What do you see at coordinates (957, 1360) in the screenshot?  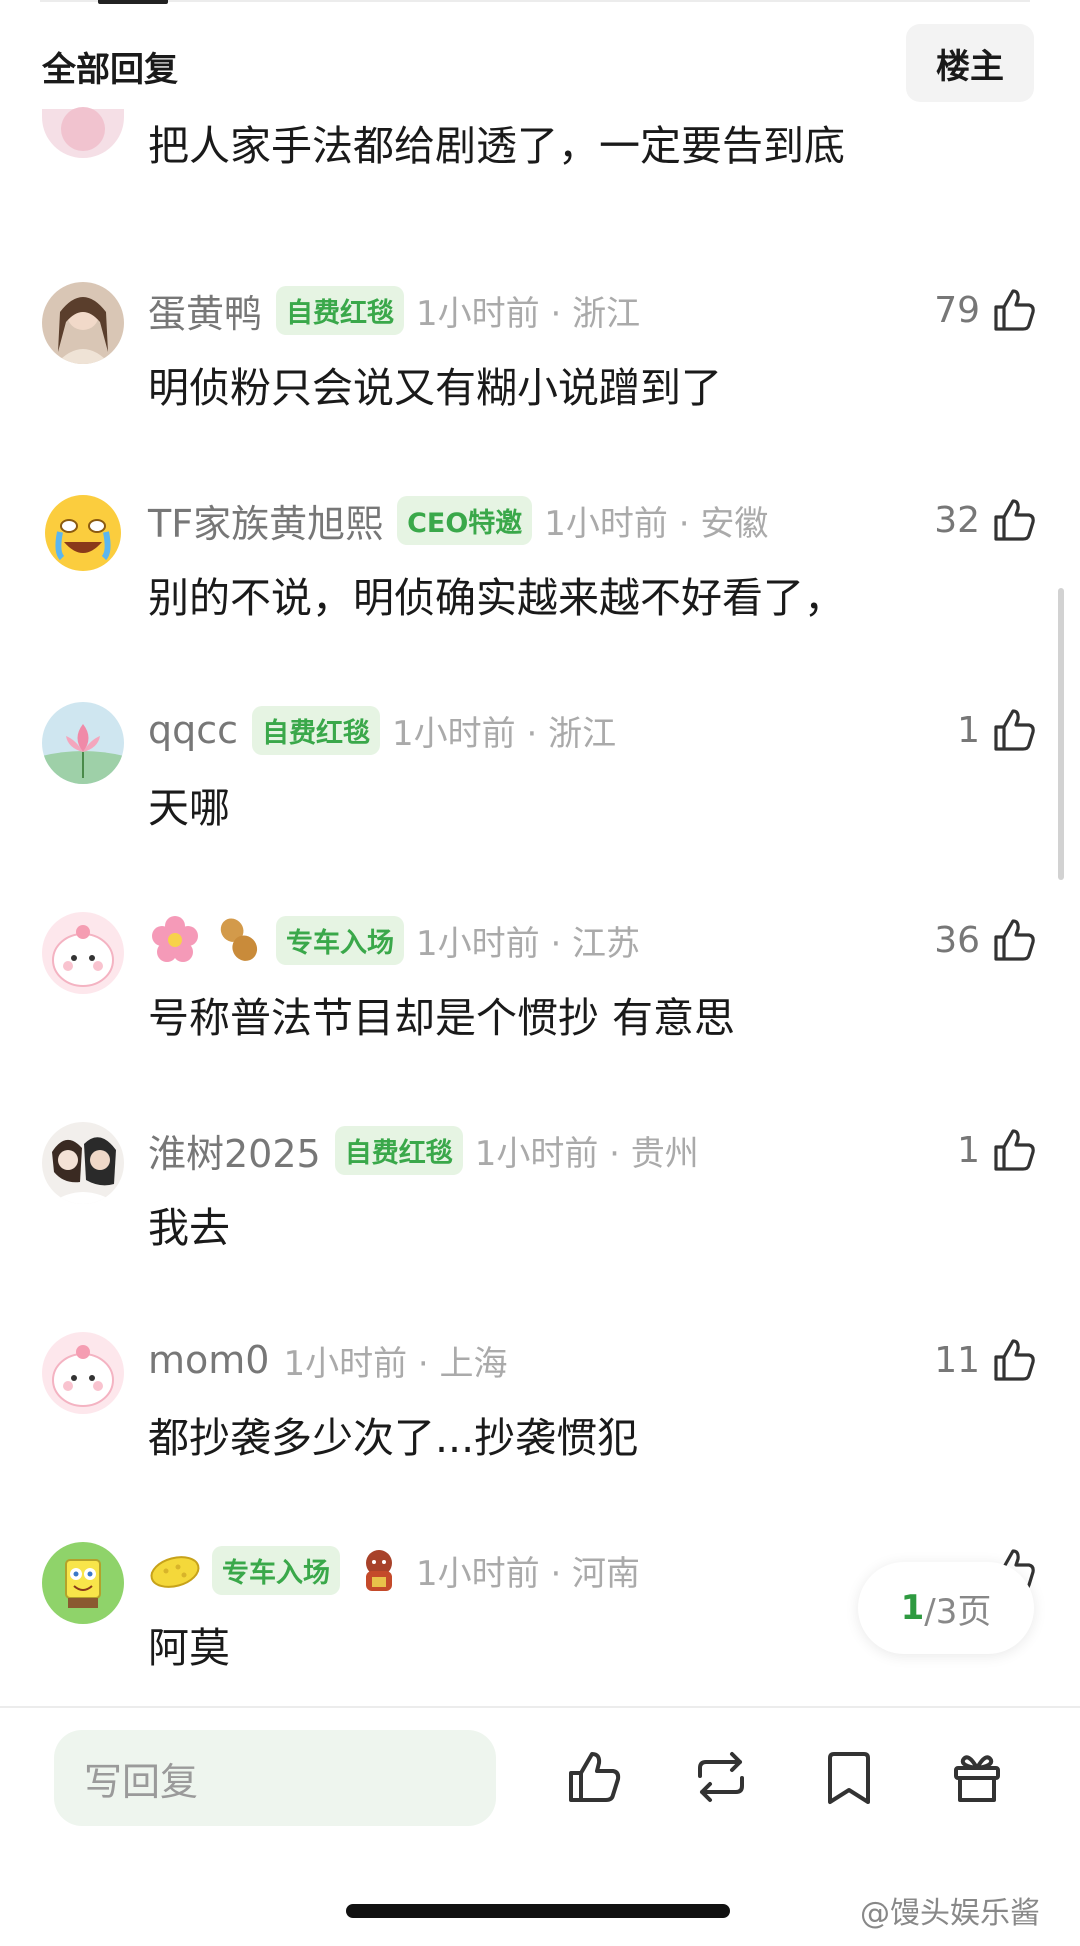 I see `like-count: 11` at bounding box center [957, 1360].